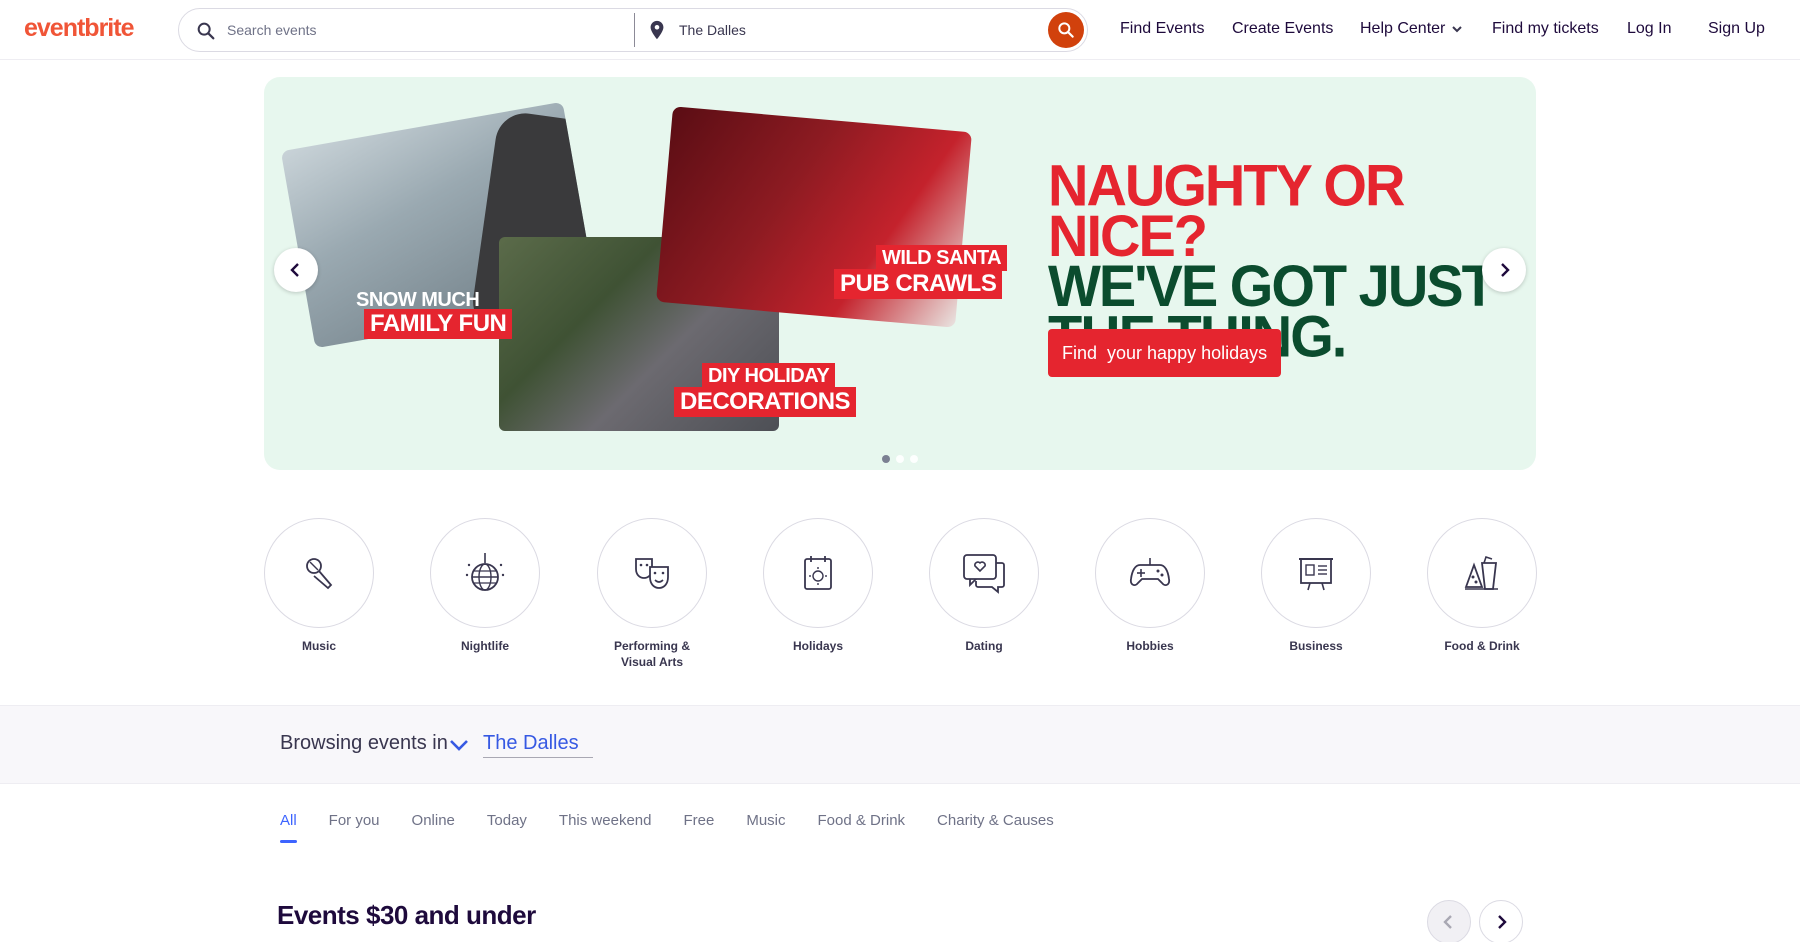 The height and width of the screenshot is (942, 1800). I want to click on location-pin-icon, so click(657, 30).